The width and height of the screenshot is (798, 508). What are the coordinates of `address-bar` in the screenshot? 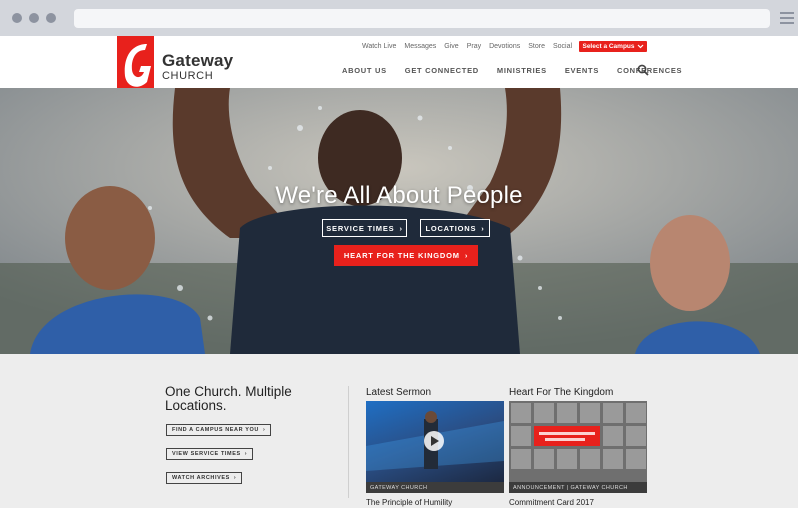 It's located at (422, 18).